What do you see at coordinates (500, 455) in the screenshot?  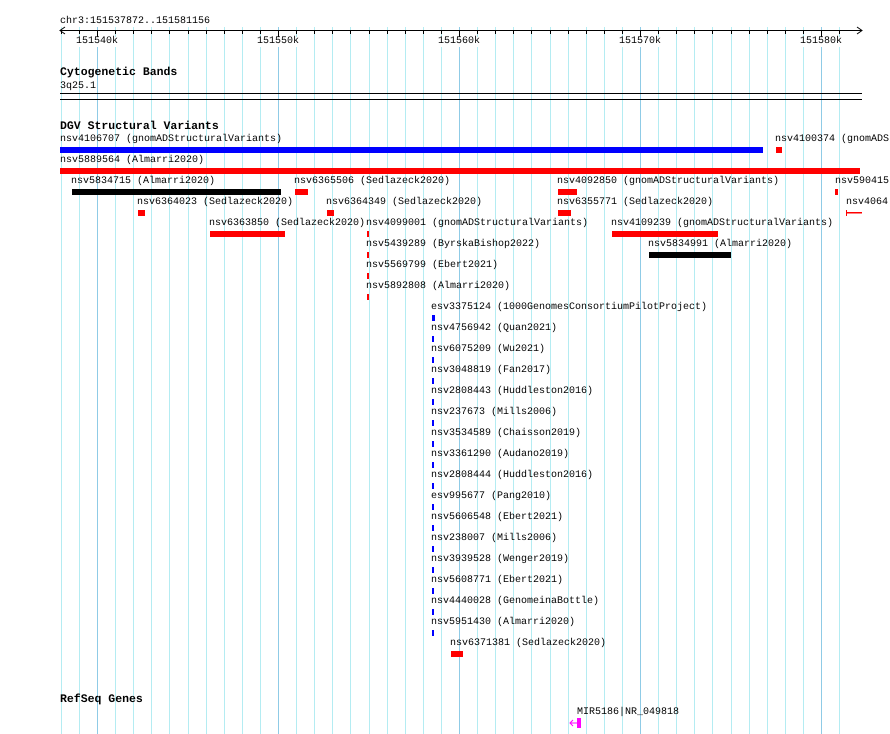 I see `feature-label: nsv3361290 (Audano2019)` at bounding box center [500, 455].